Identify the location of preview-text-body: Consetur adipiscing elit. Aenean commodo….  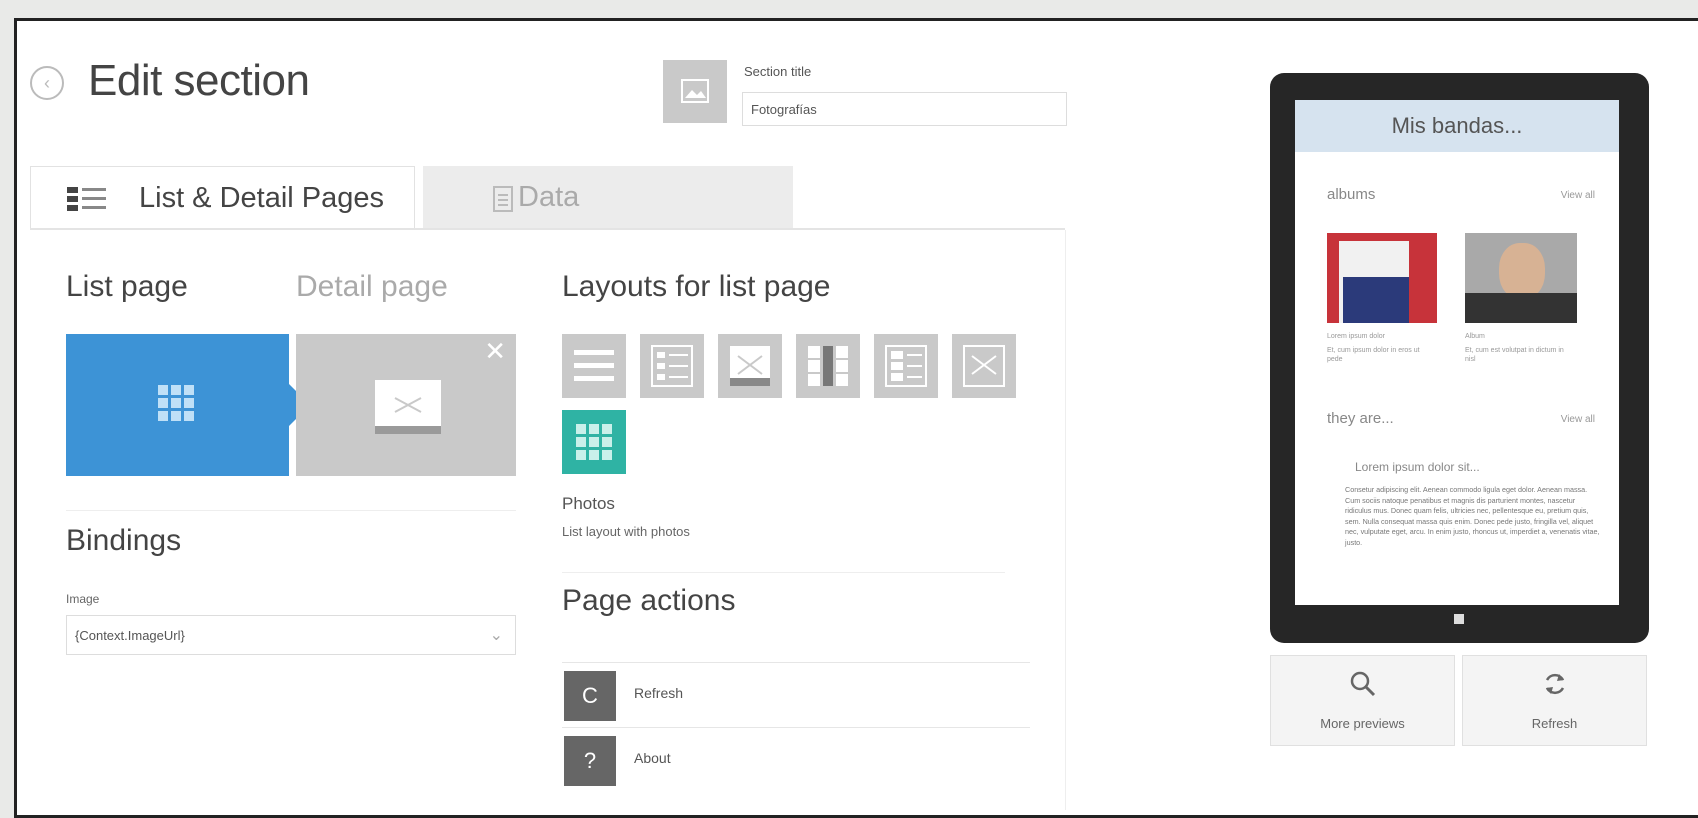
(1472, 516).